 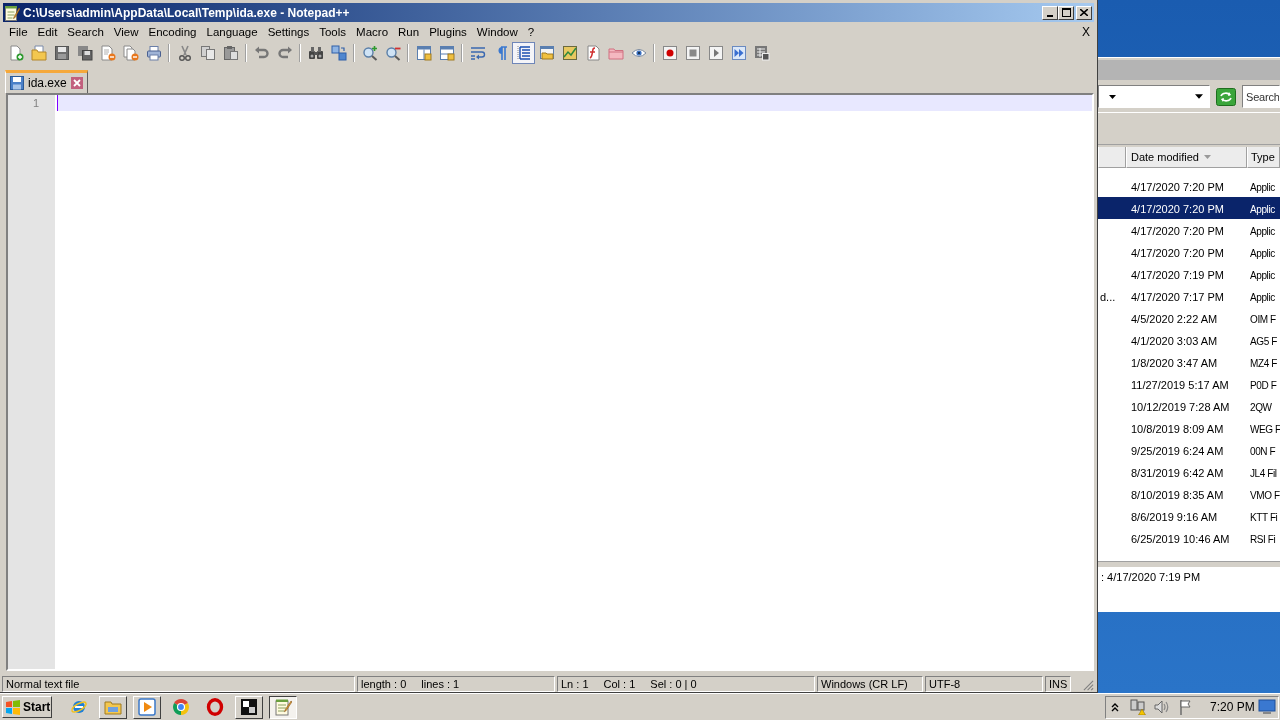 What do you see at coordinates (172, 32) in the screenshot?
I see `menu-item: Encoding` at bounding box center [172, 32].